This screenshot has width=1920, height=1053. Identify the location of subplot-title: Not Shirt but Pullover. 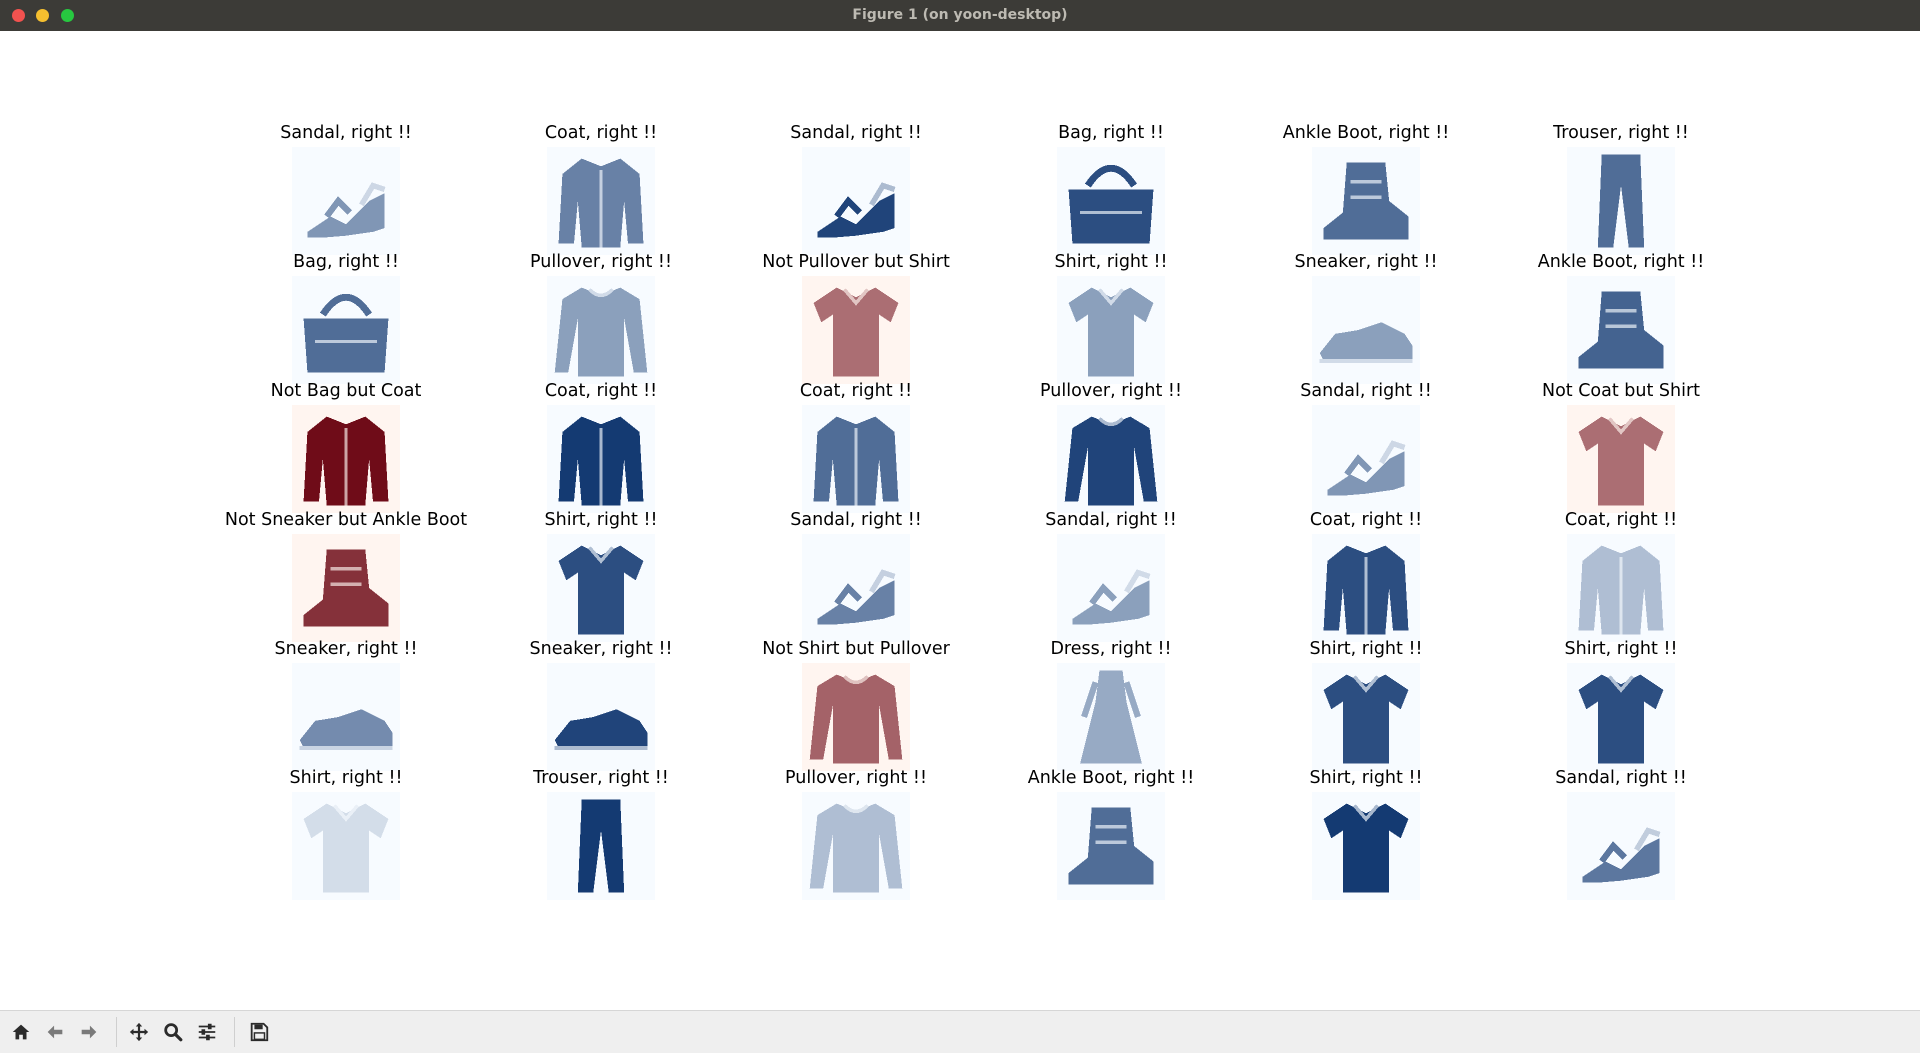
(856, 649).